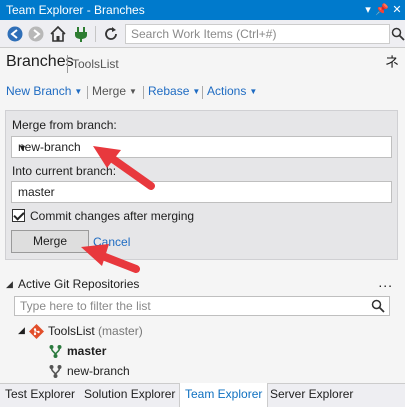  I want to click on new-branch-button: New Branch ▼, so click(44, 91).